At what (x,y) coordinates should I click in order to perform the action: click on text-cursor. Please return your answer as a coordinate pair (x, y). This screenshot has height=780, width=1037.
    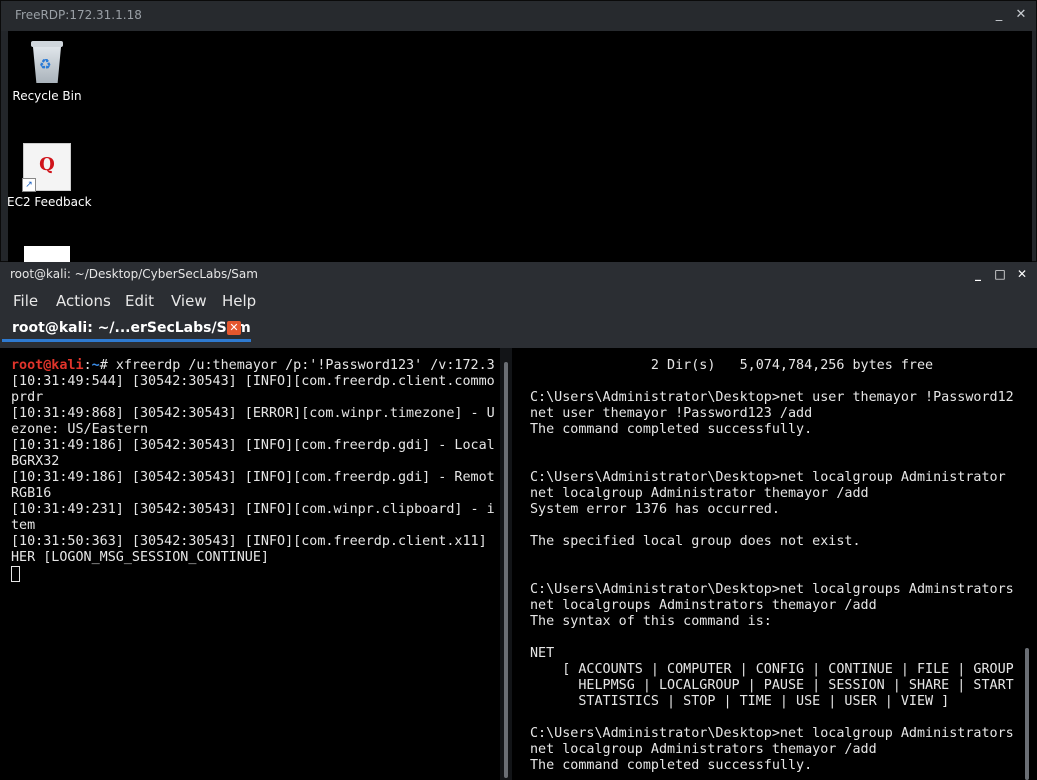
    Looking at the image, I should click on (15, 574).